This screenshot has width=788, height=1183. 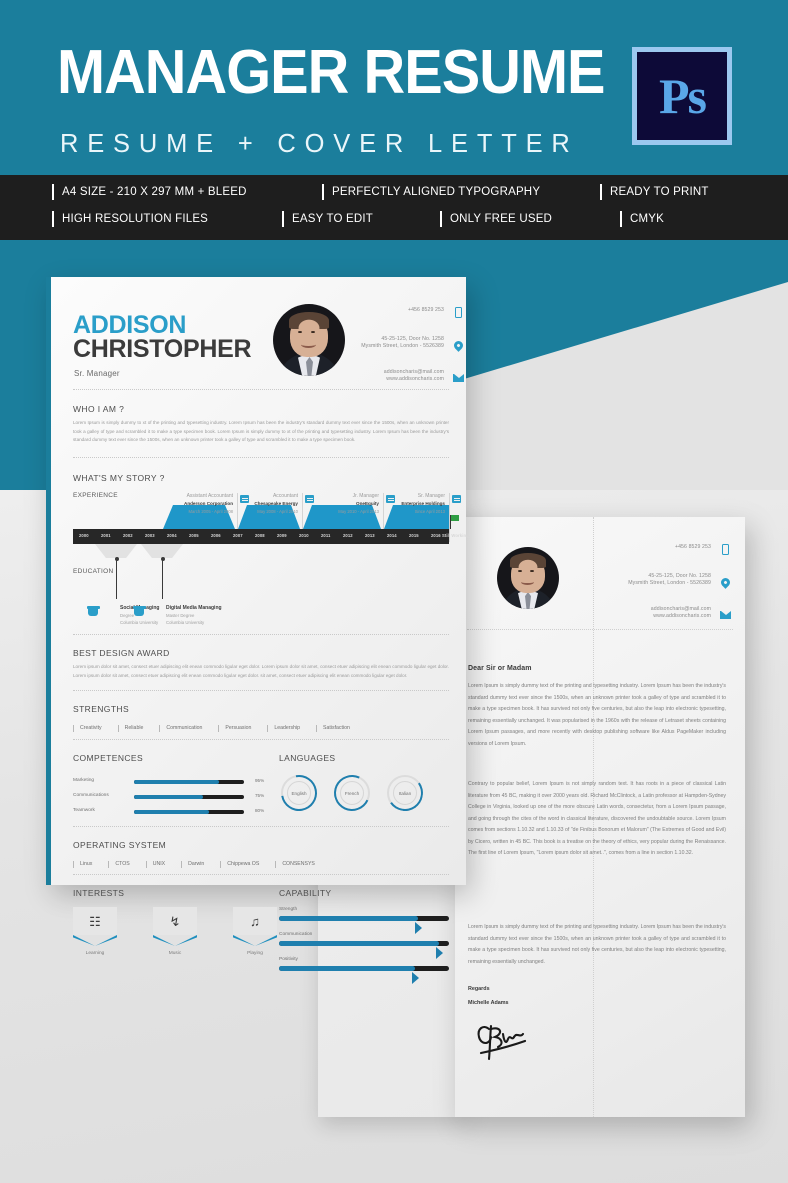 I want to click on feature-item-cmyk: CMYK, so click(x=642, y=219).